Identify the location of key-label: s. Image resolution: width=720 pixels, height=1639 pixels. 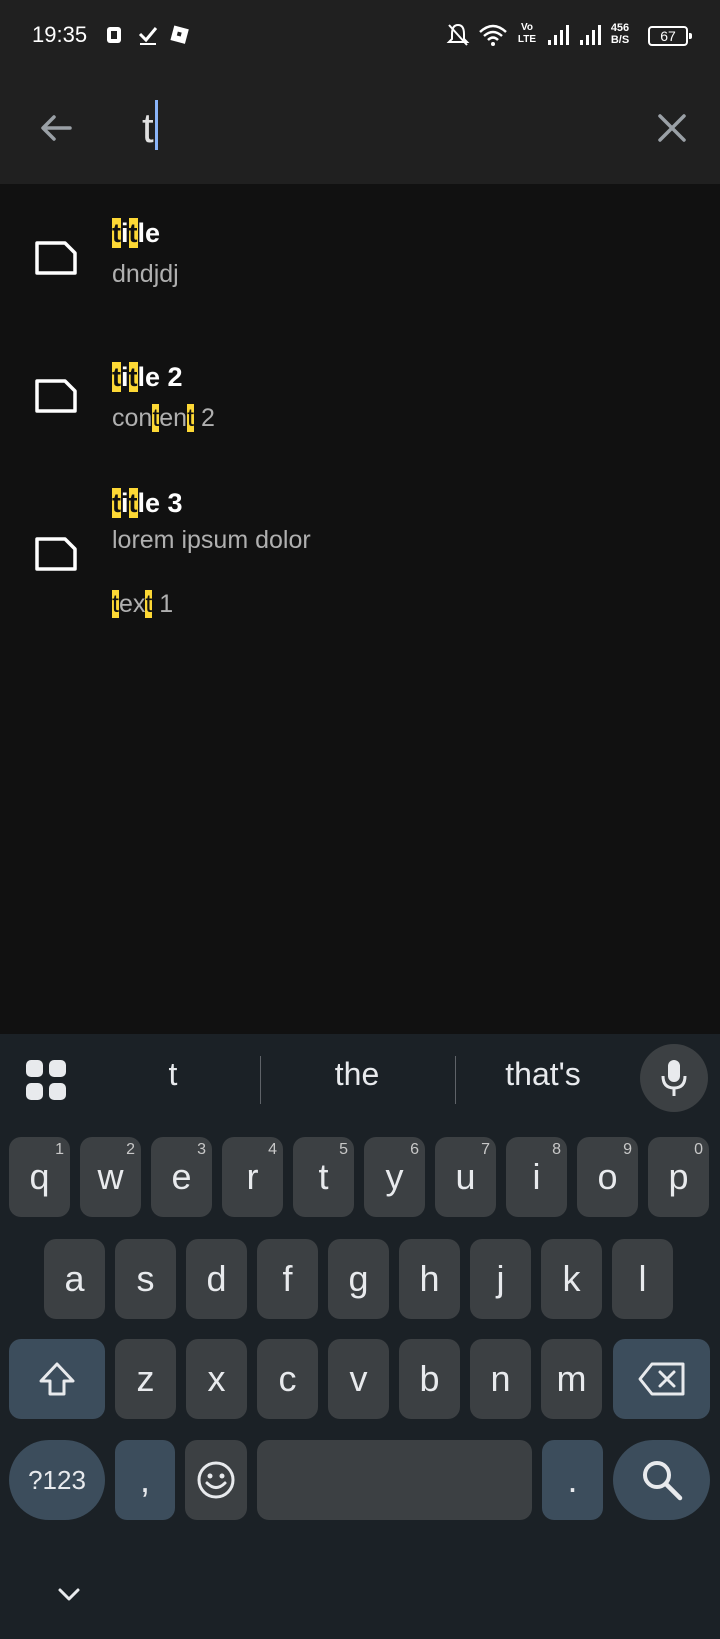
(145, 1278).